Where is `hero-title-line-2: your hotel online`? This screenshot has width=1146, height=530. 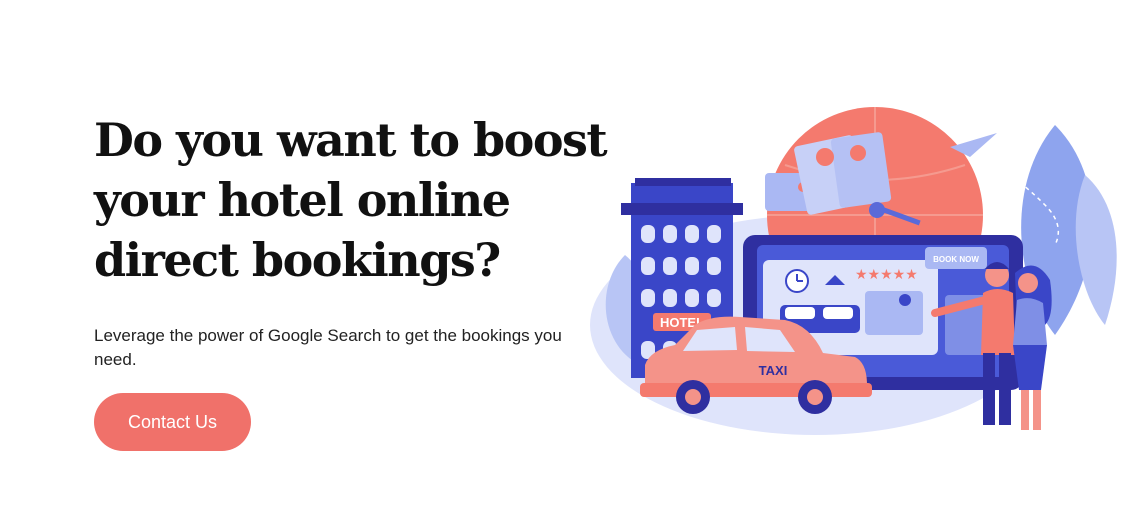 hero-title-line-2: your hotel online is located at coordinates (302, 200).